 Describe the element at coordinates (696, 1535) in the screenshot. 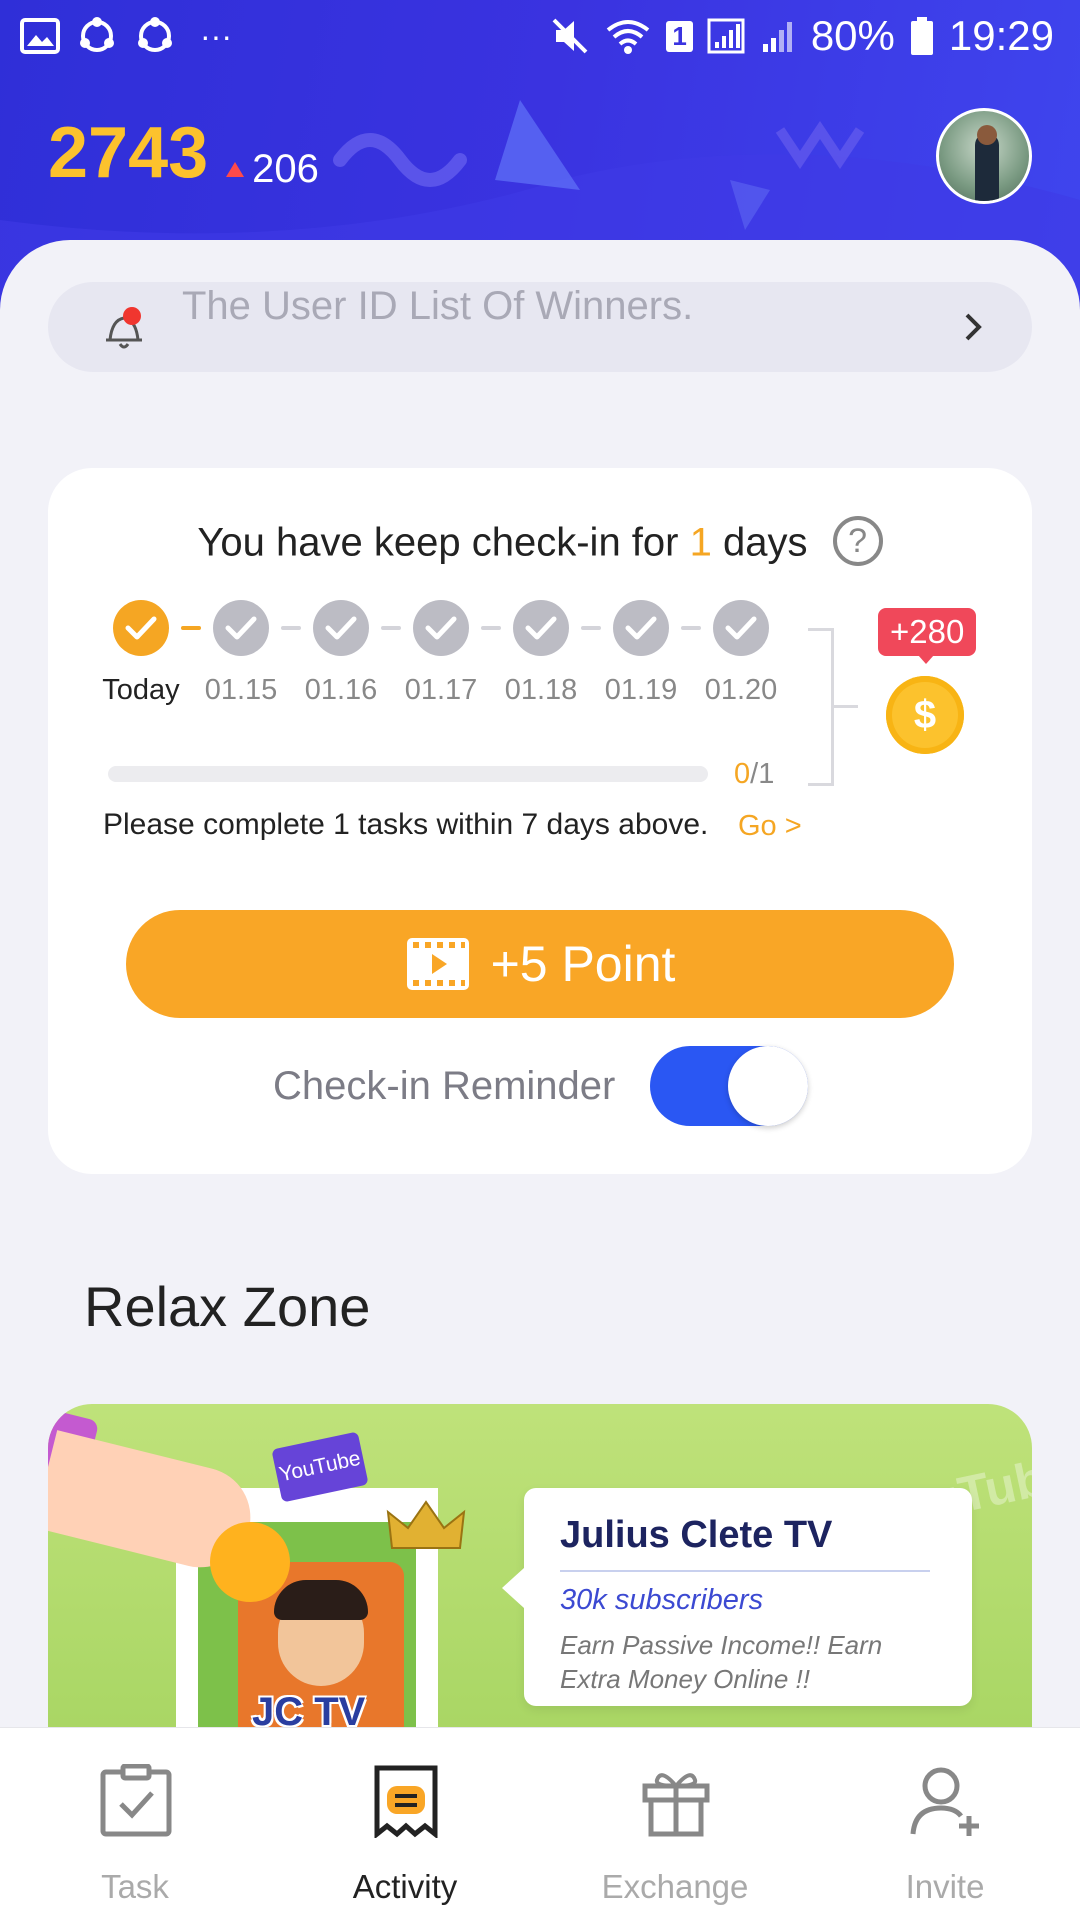

I see `channel-name: Julius Clete TV` at that location.